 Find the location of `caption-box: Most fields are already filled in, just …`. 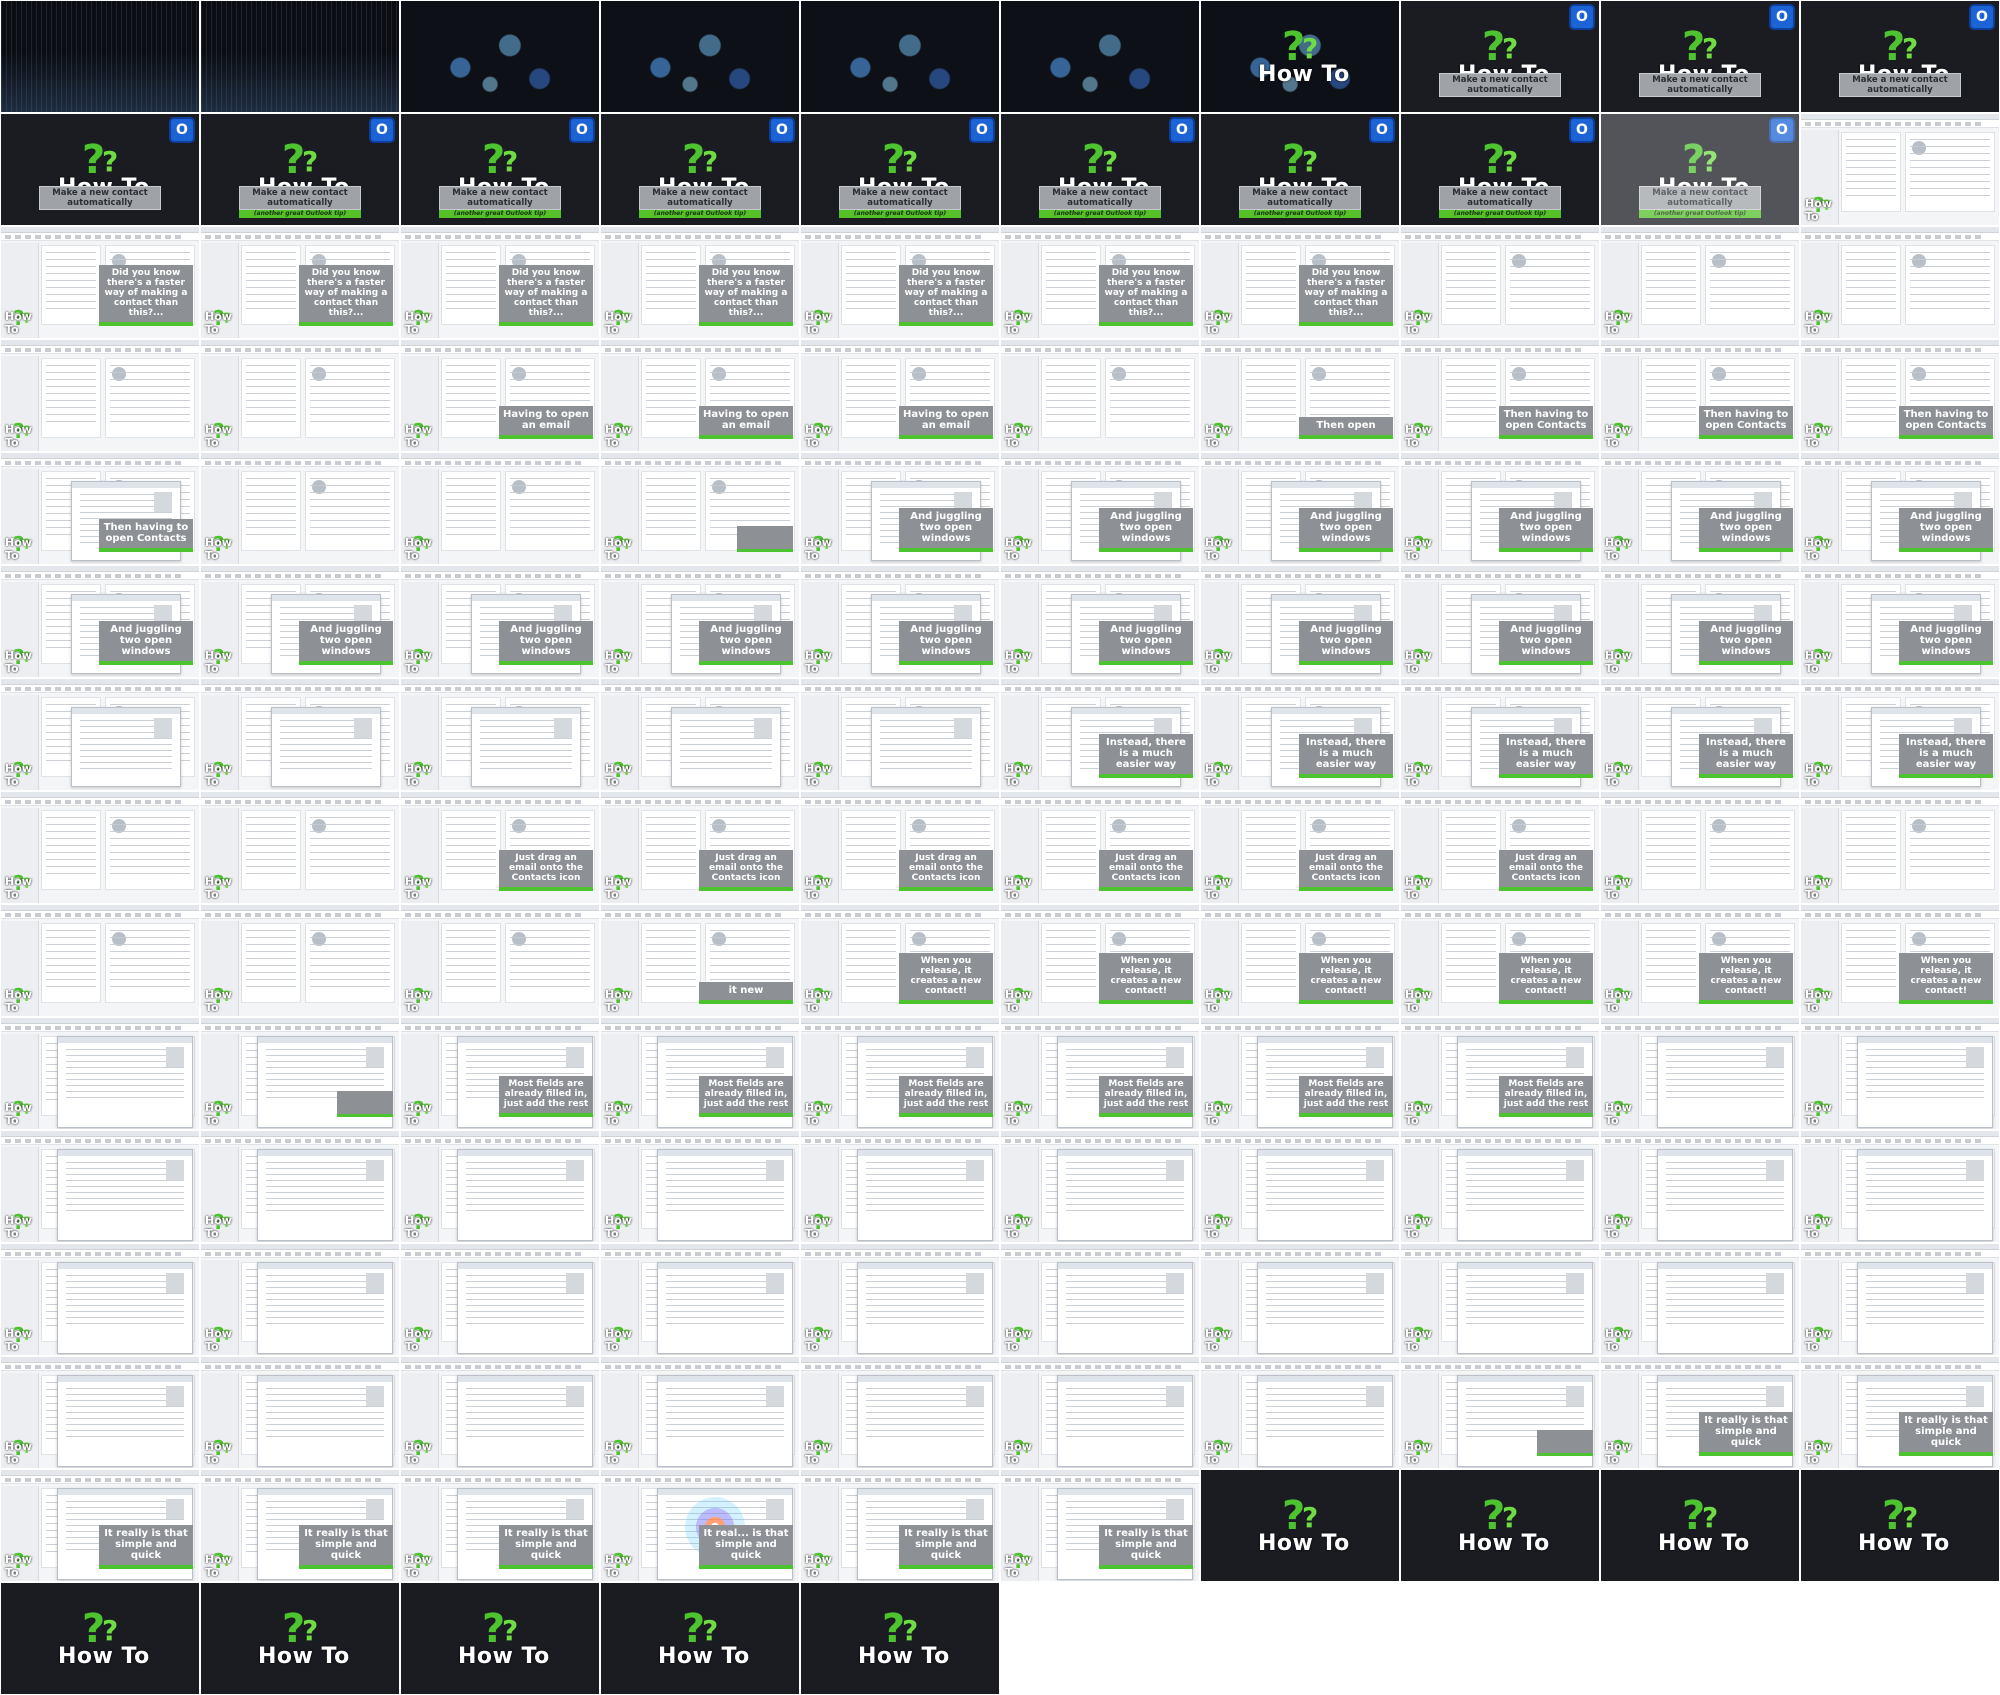

caption-box: Most fields are already filled in, just … is located at coordinates (546, 1096).